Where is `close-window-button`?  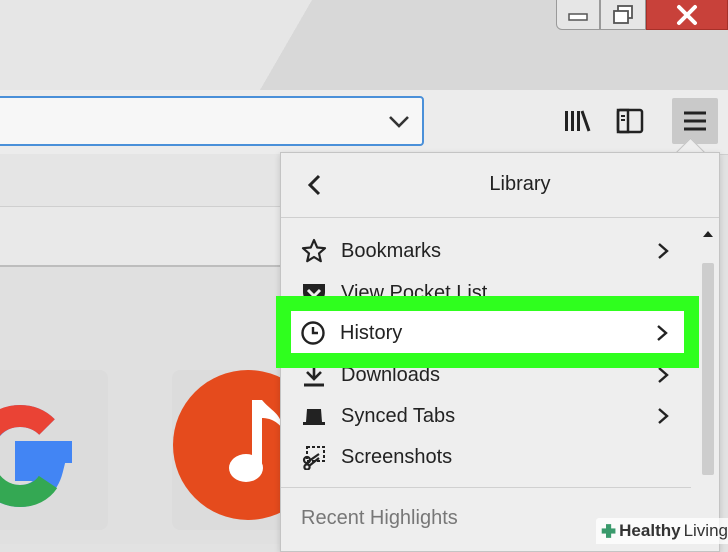 close-window-button is located at coordinates (687, 15).